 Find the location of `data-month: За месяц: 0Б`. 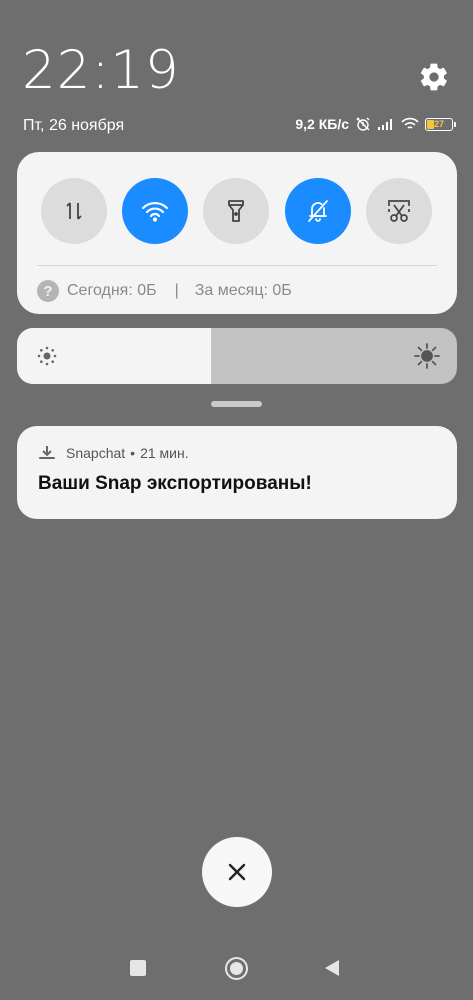

data-month: За месяц: 0Б is located at coordinates (243, 290).